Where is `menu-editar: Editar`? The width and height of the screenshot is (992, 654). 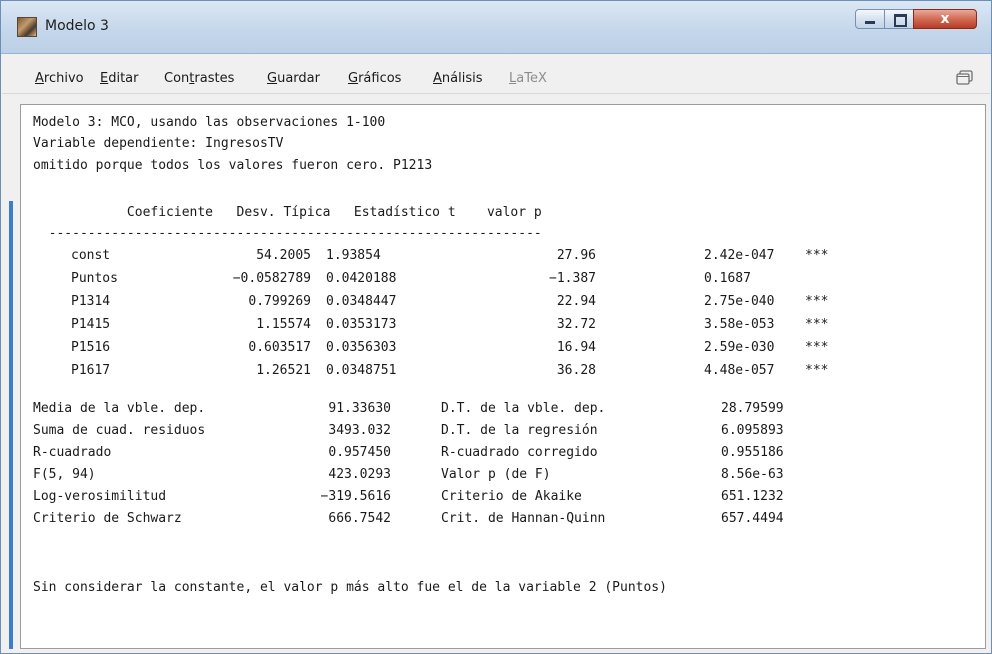 menu-editar: Editar is located at coordinates (119, 78).